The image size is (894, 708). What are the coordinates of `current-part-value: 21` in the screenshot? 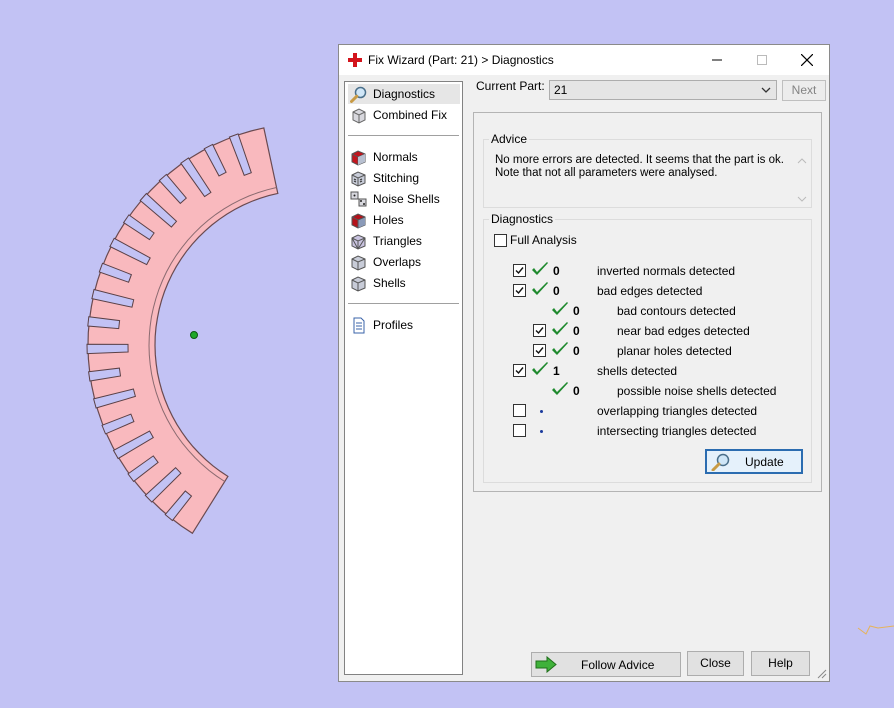 It's located at (561, 90).